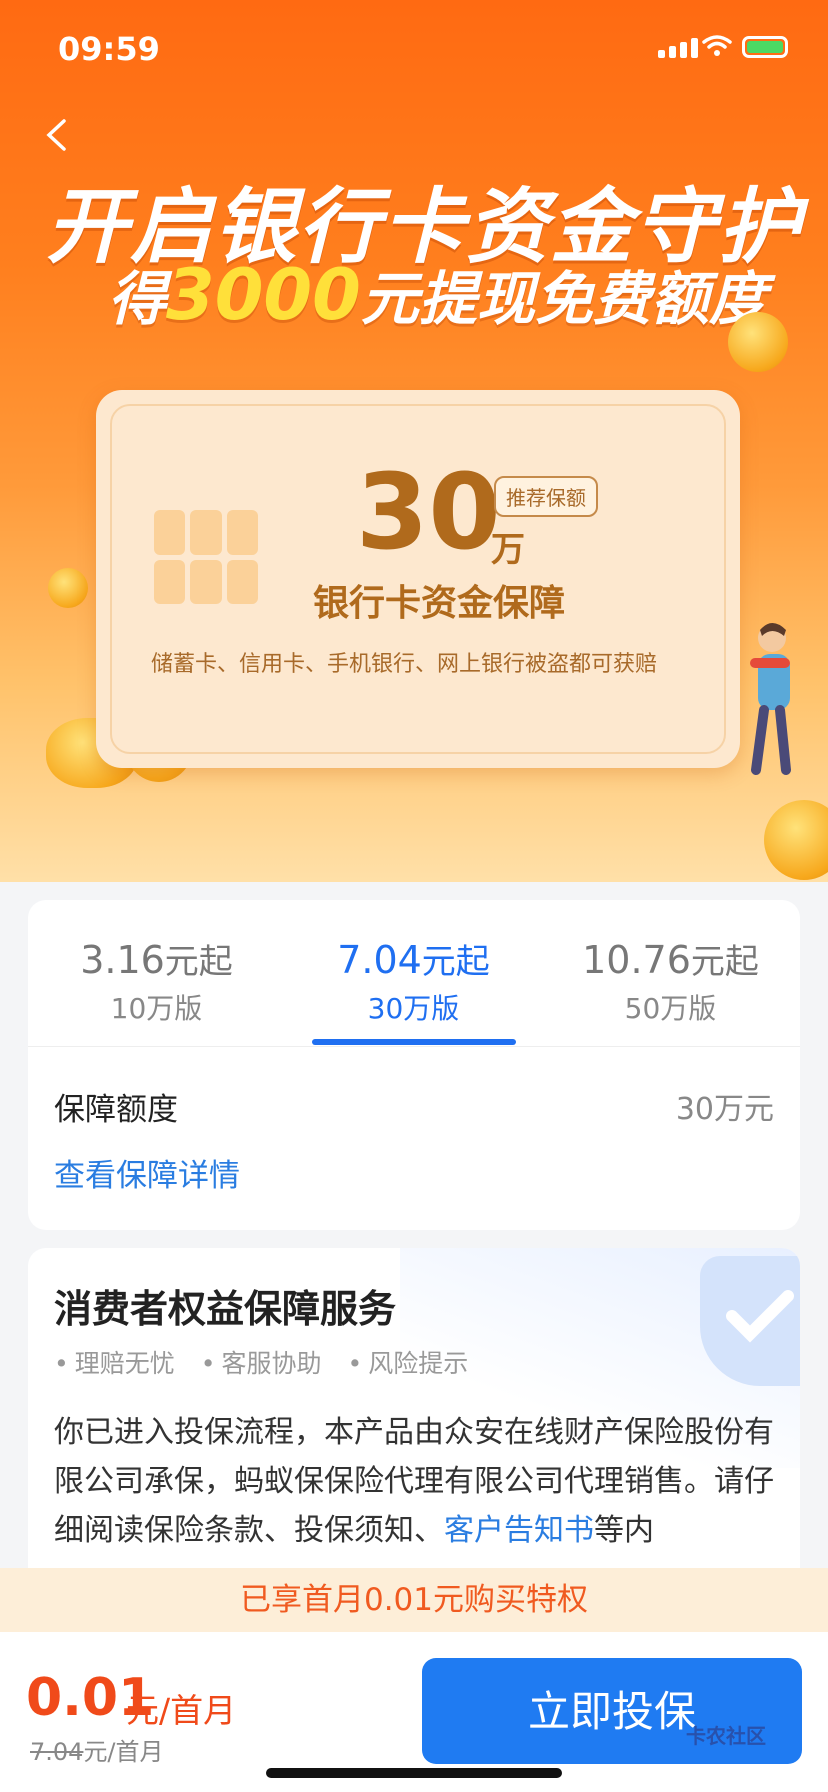 The height and width of the screenshot is (1792, 828). I want to click on status-time: 09:59, so click(109, 49).